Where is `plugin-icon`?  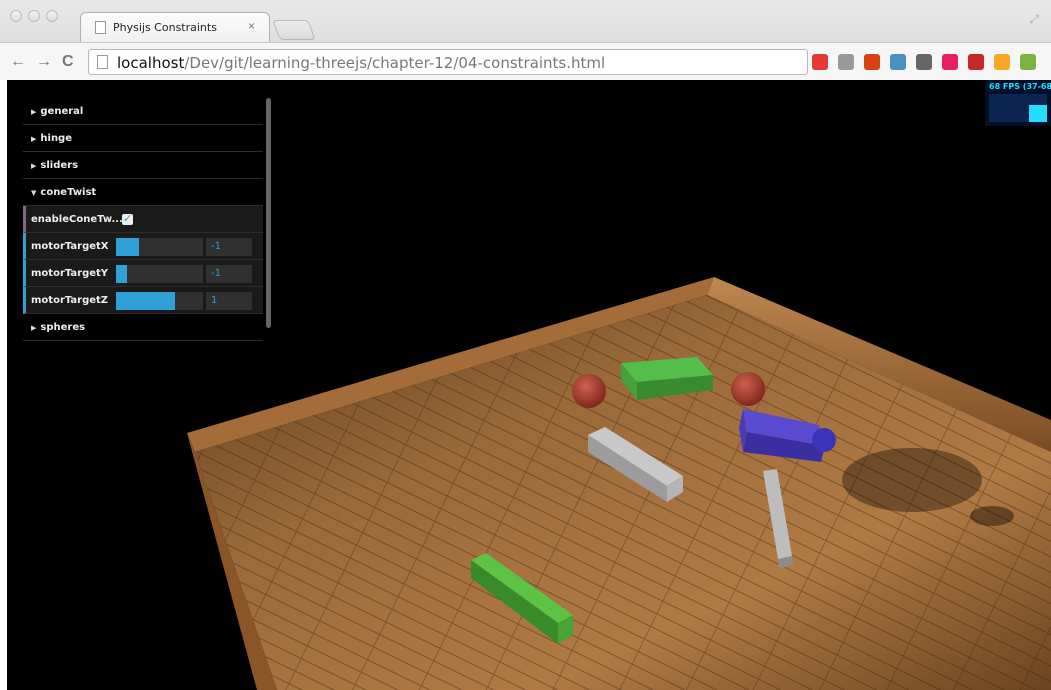 plugin-icon is located at coordinates (976, 62).